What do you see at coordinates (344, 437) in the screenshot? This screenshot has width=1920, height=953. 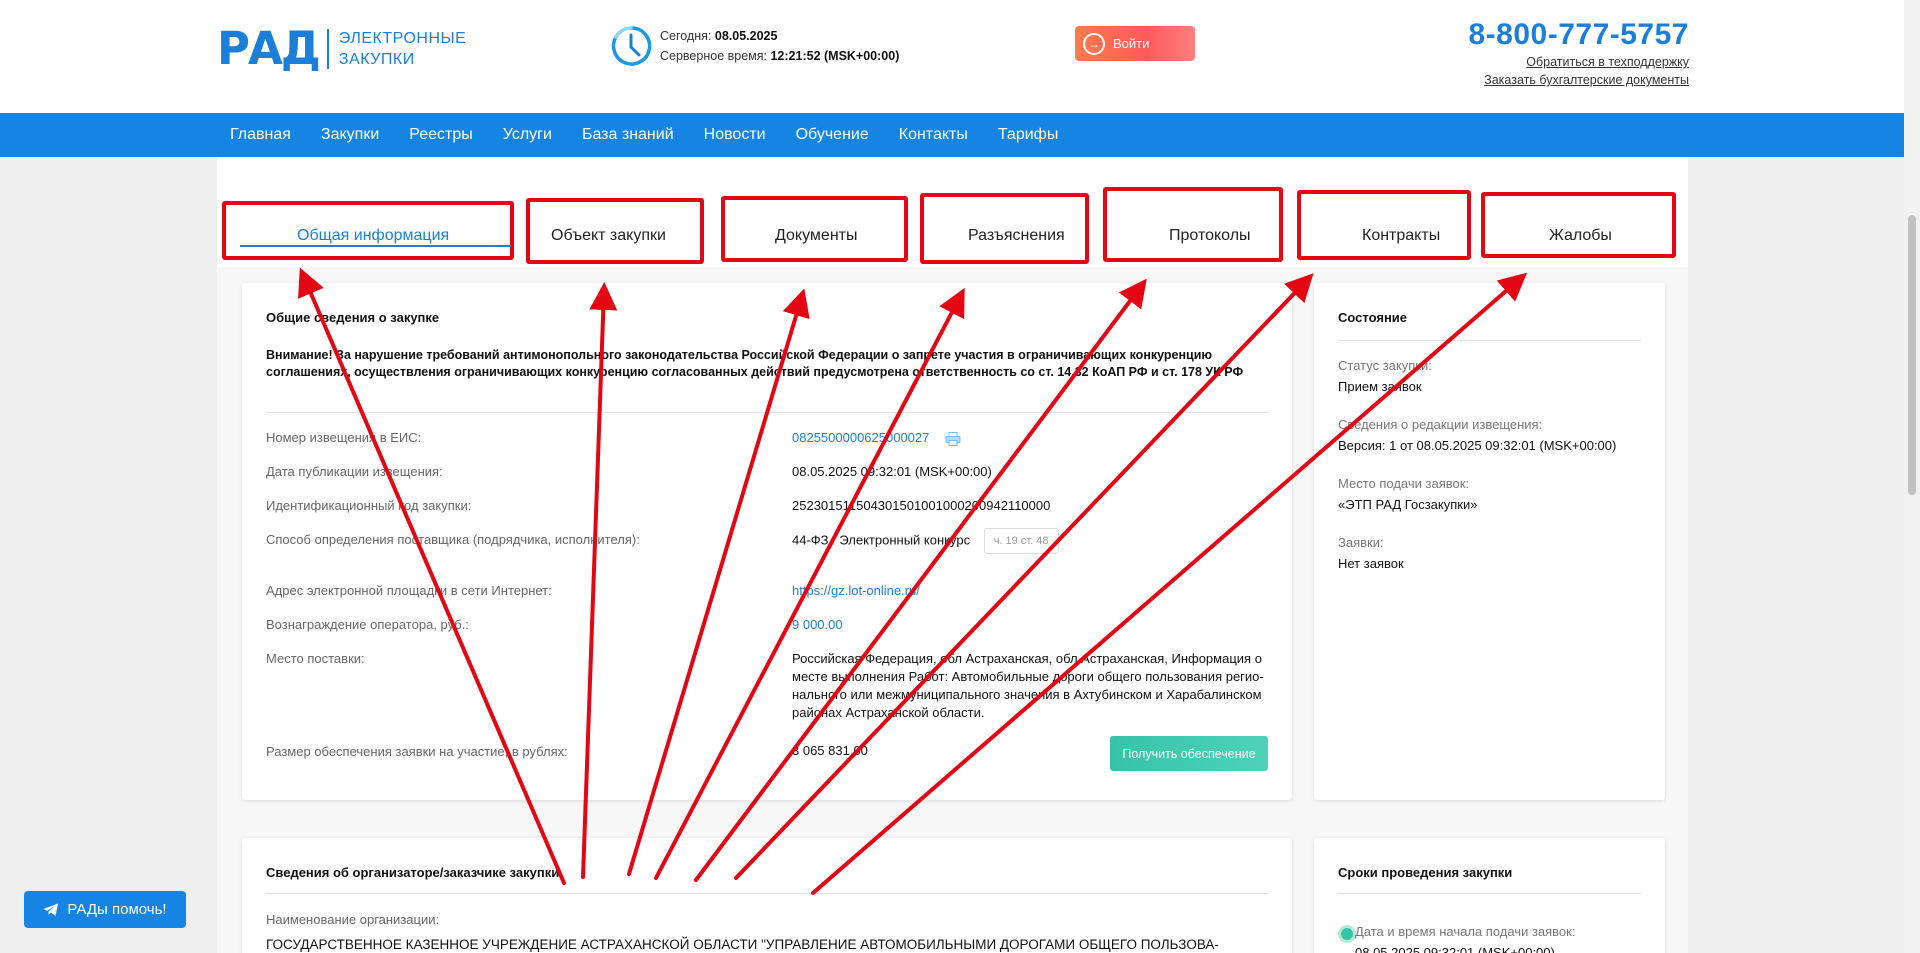 I see `notice-number-label: Номер извещения в ЕИС:` at bounding box center [344, 437].